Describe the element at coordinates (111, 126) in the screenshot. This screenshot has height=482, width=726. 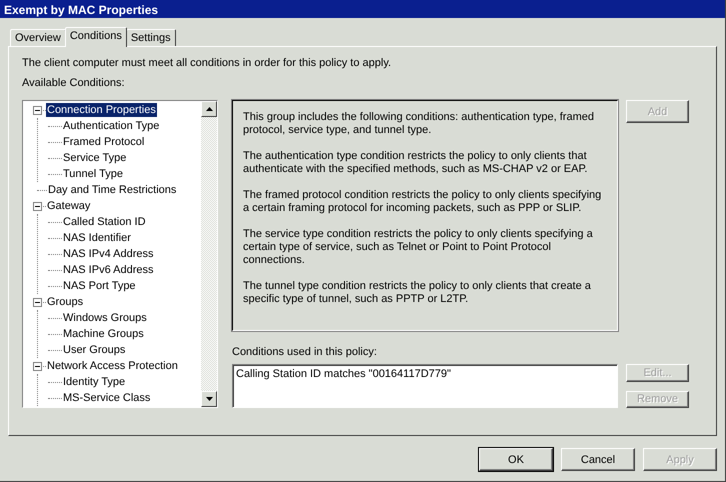
I see `tree-item: Authentication Type` at that location.